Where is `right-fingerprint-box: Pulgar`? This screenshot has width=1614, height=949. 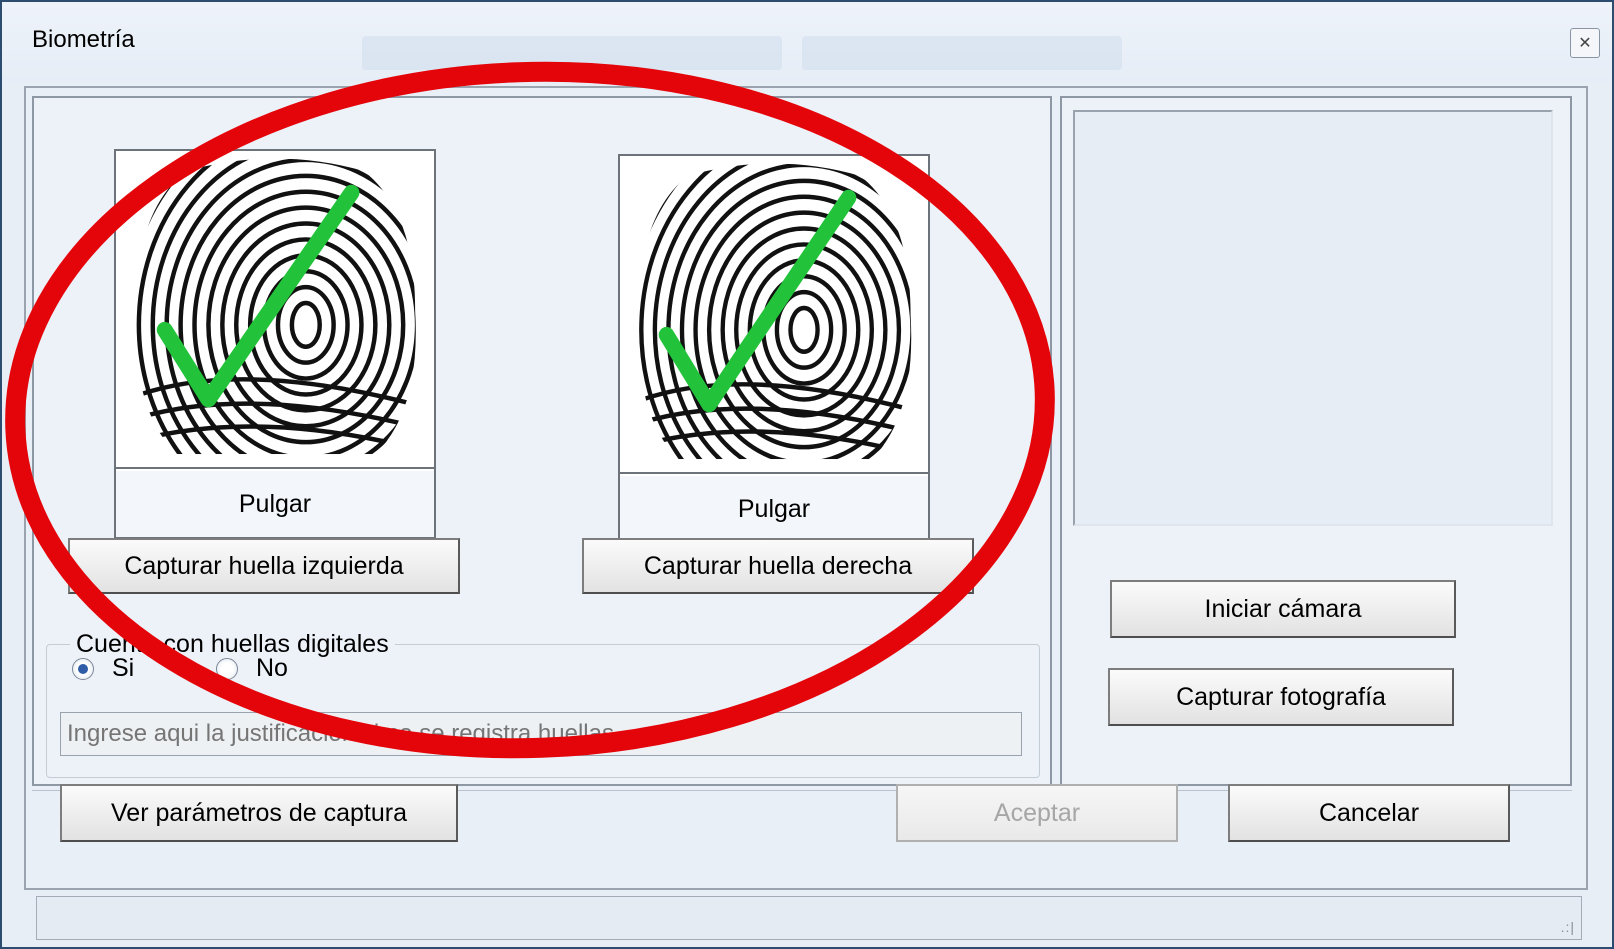 right-fingerprint-box: Pulgar is located at coordinates (774, 349).